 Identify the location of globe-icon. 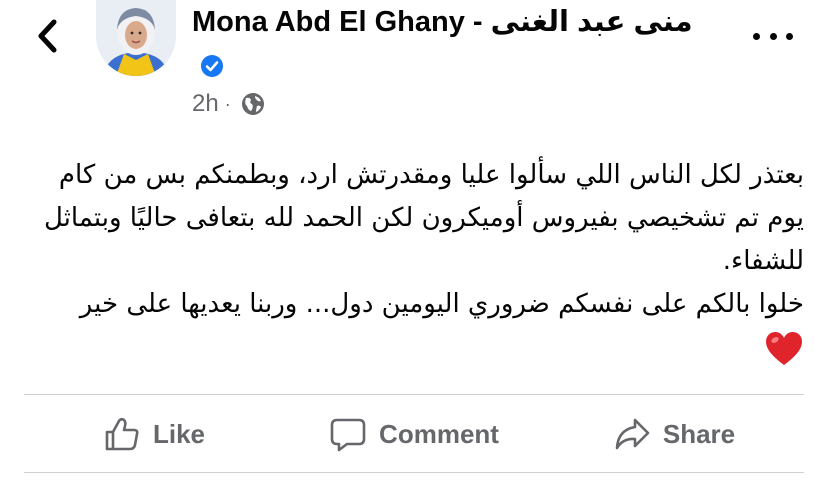
(253, 104).